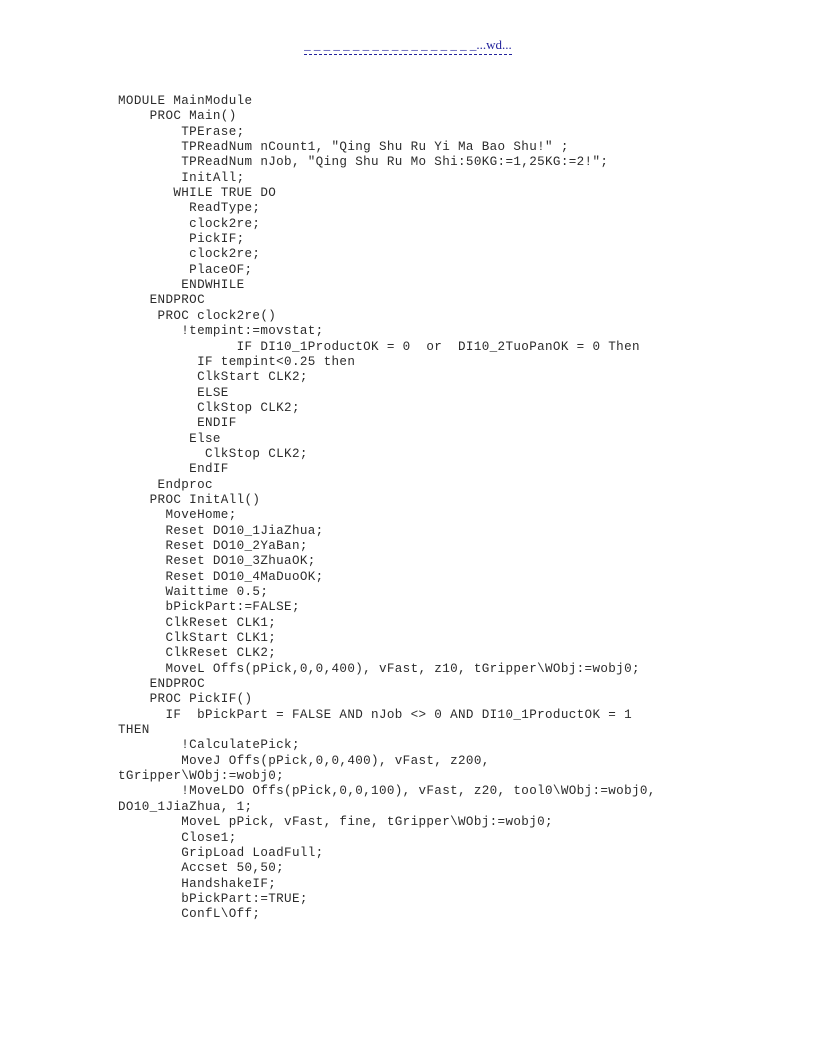 Image resolution: width=816 pixels, height=1056 pixels. I want to click on code-line: !tempint:=movstat;, so click(221, 331).